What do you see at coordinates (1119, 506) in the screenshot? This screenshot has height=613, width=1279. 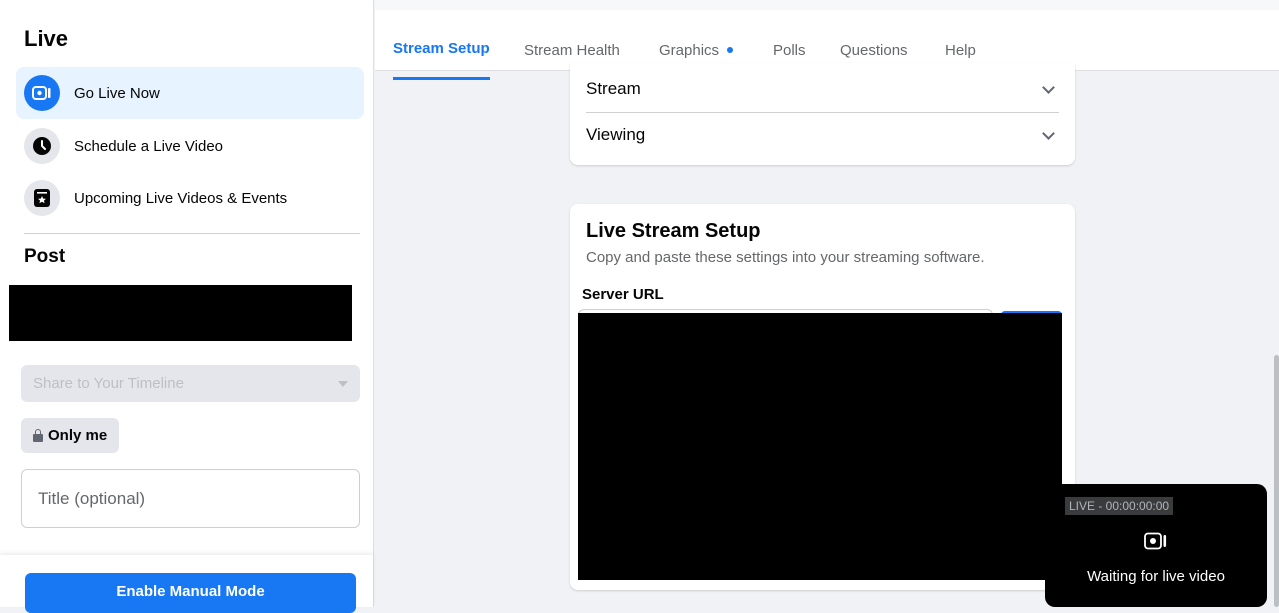 I see `live-timer-badge: LIVE - 00:00:00:00` at bounding box center [1119, 506].